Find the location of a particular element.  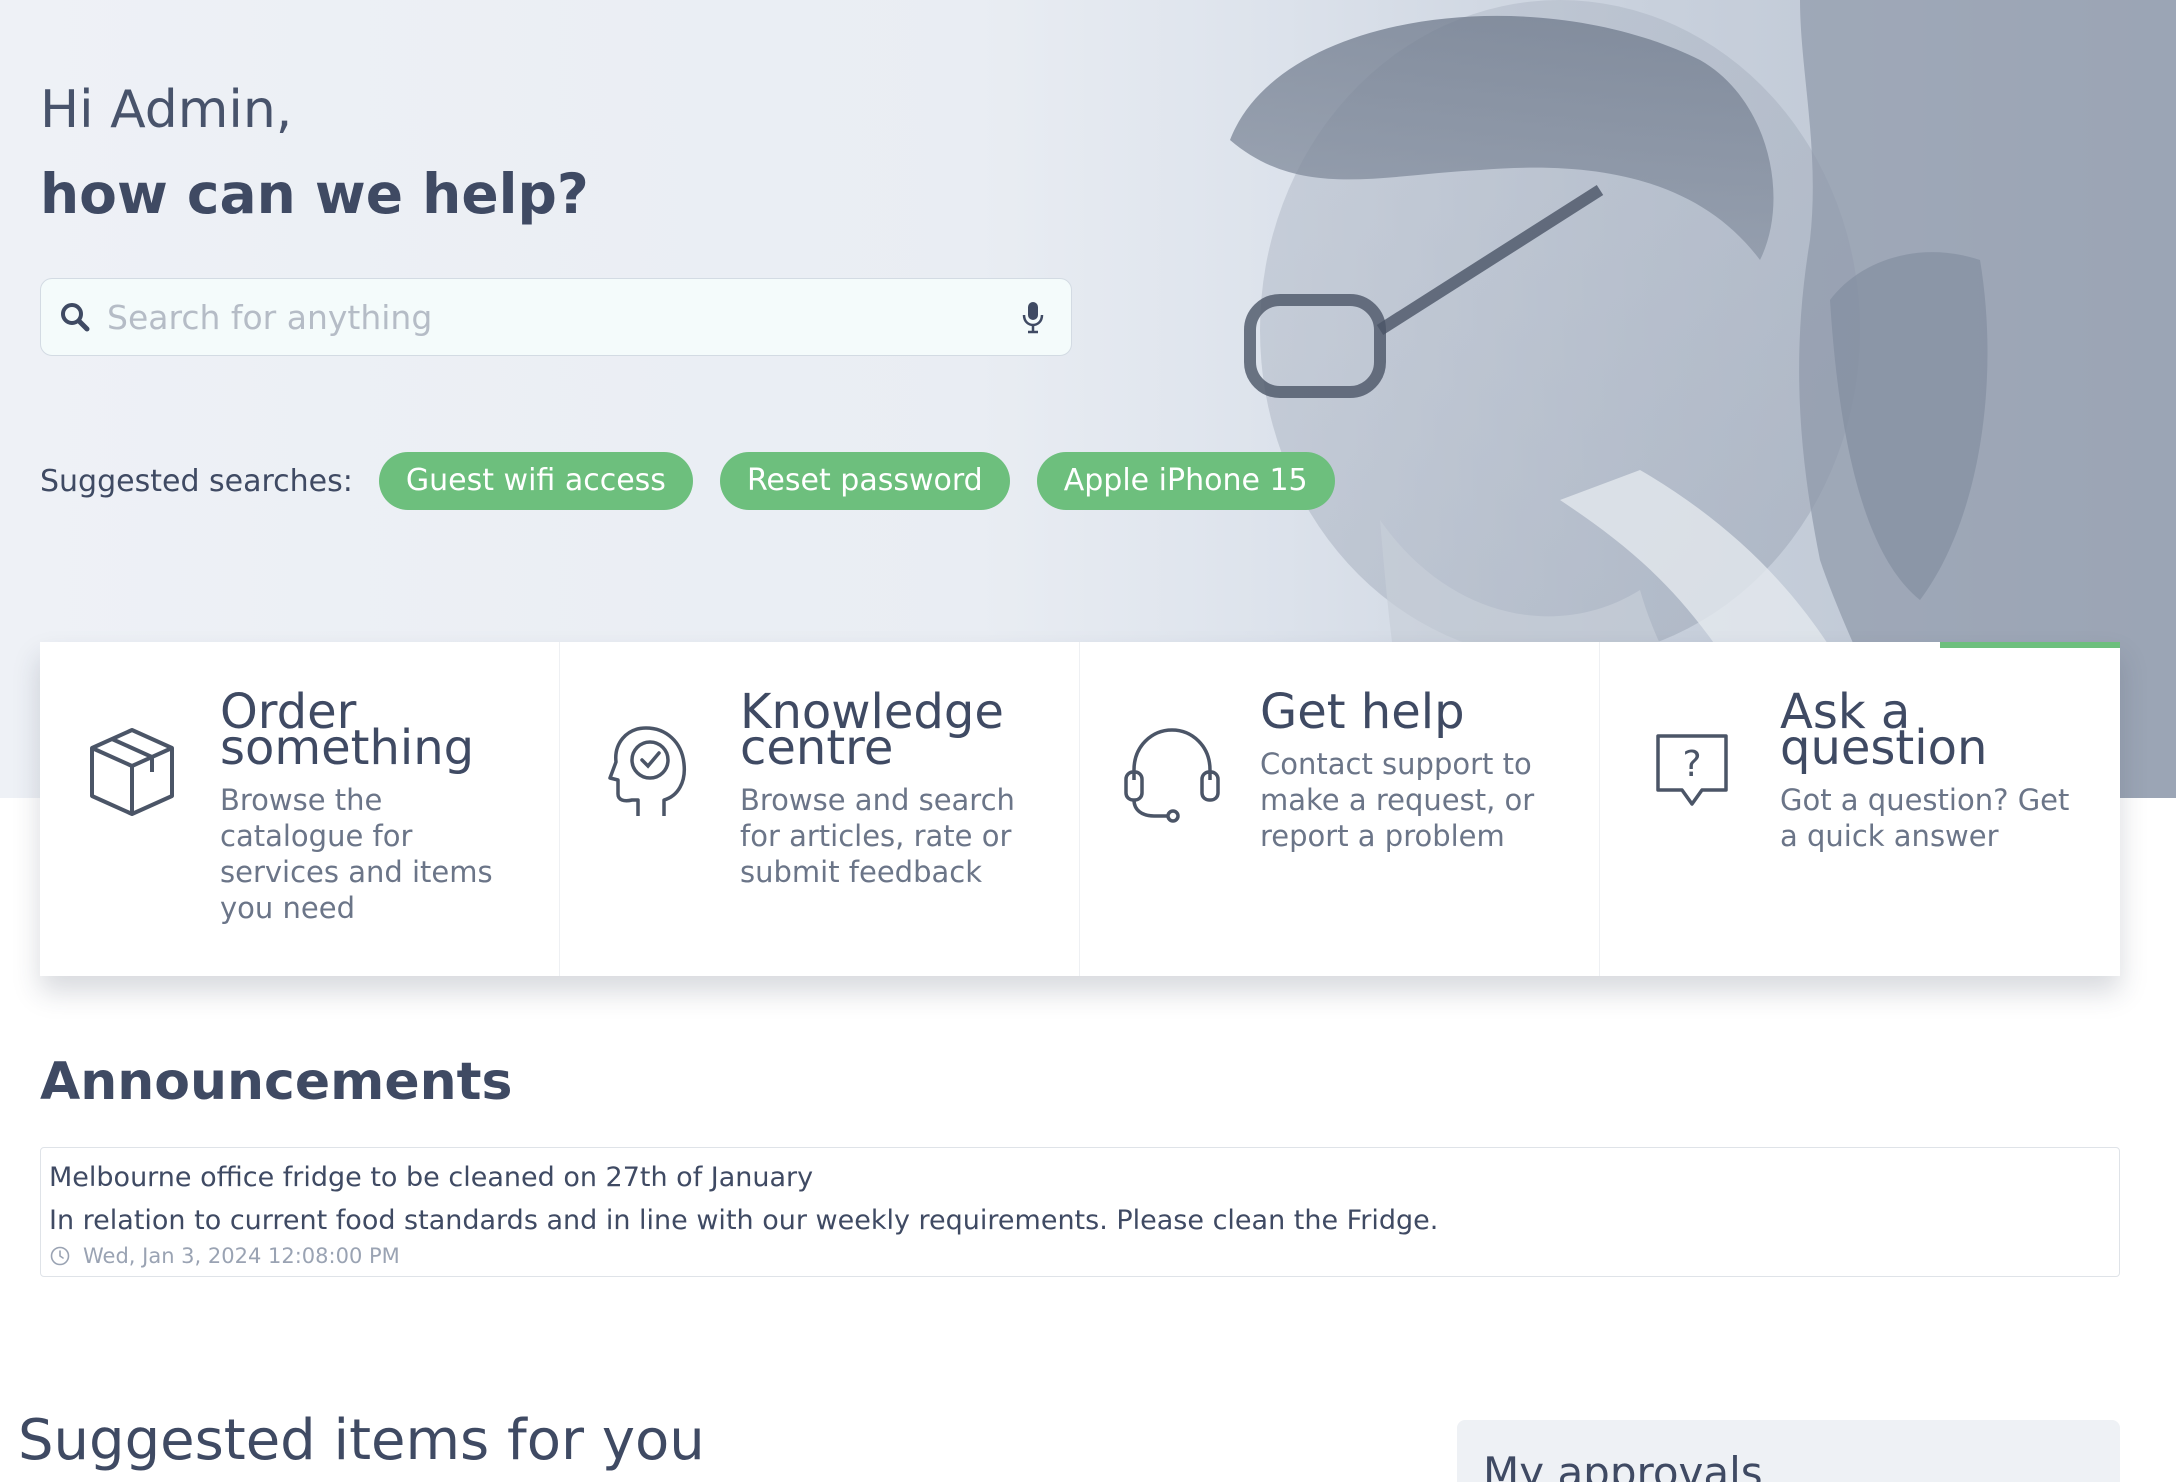

my-approvals-title: My approvals is located at coordinates (1623, 1465).